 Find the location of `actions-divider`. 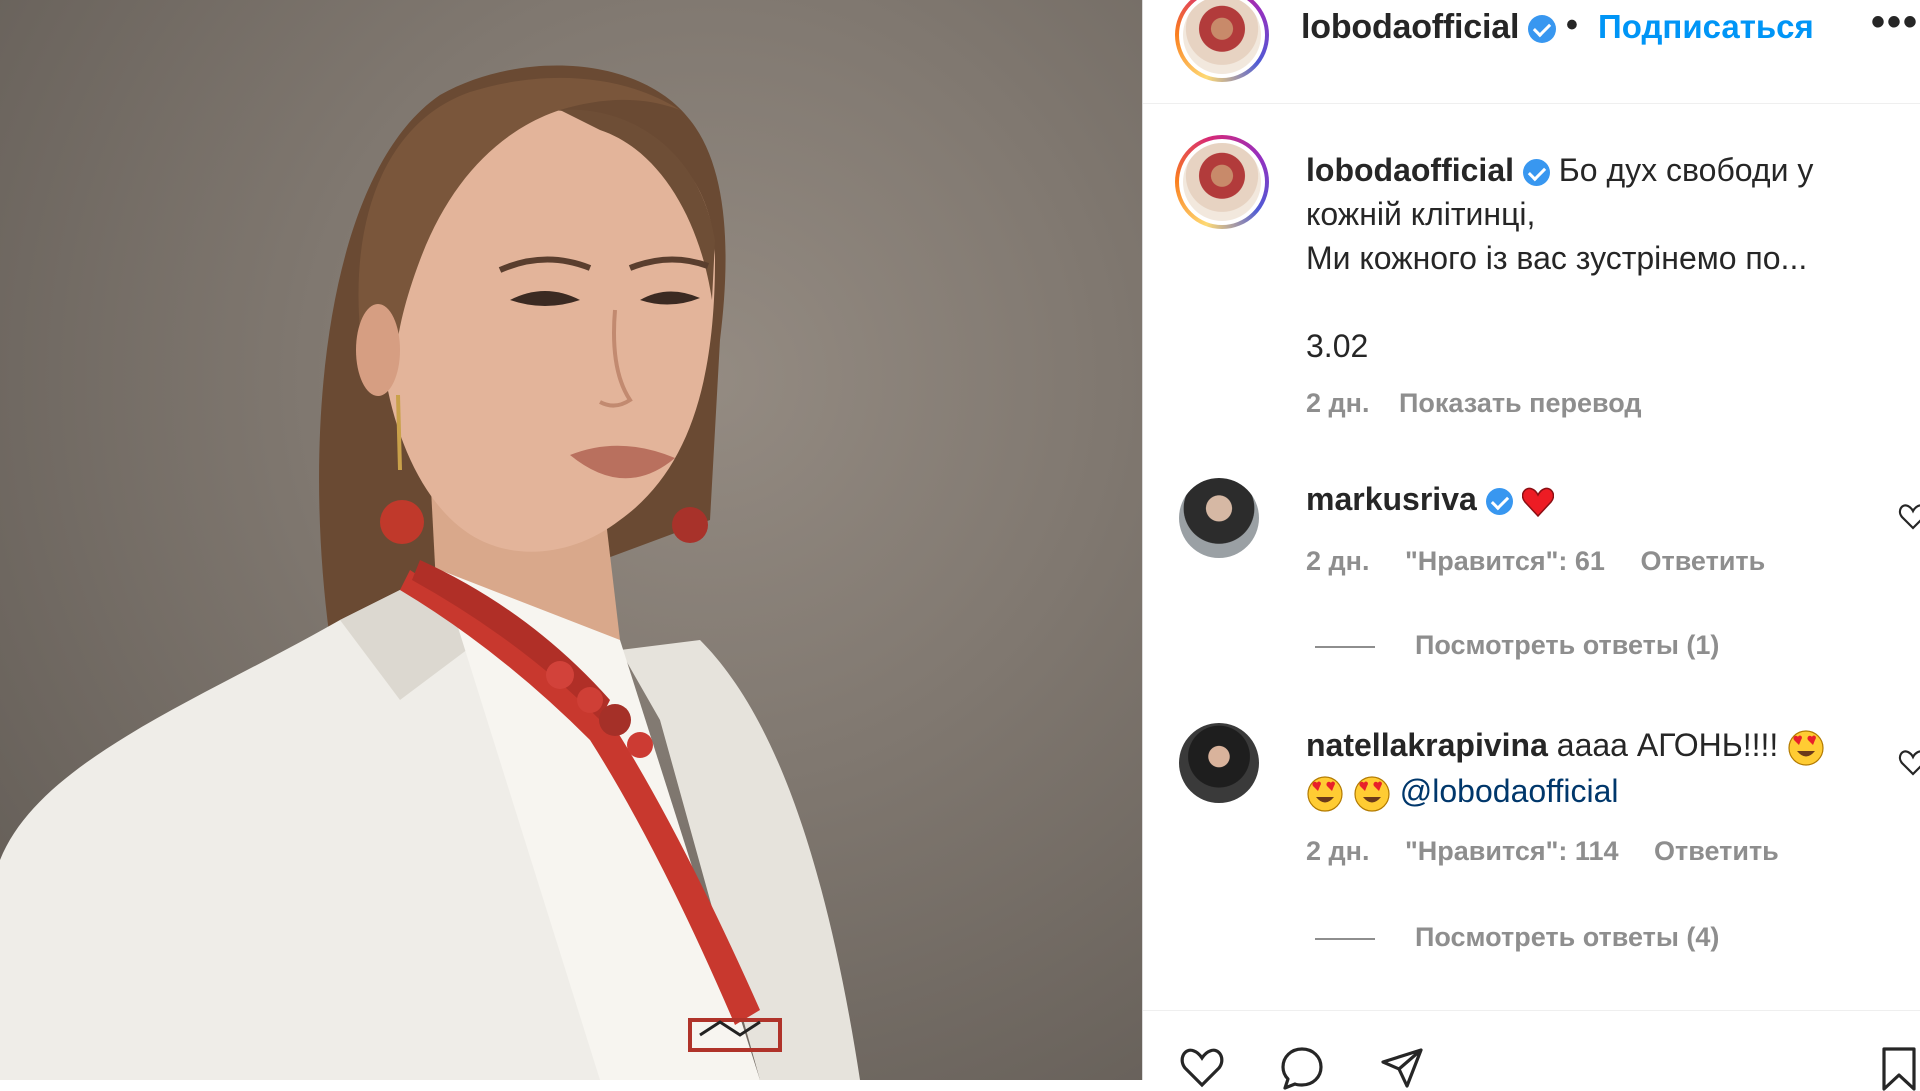

actions-divider is located at coordinates (1531, 1010).